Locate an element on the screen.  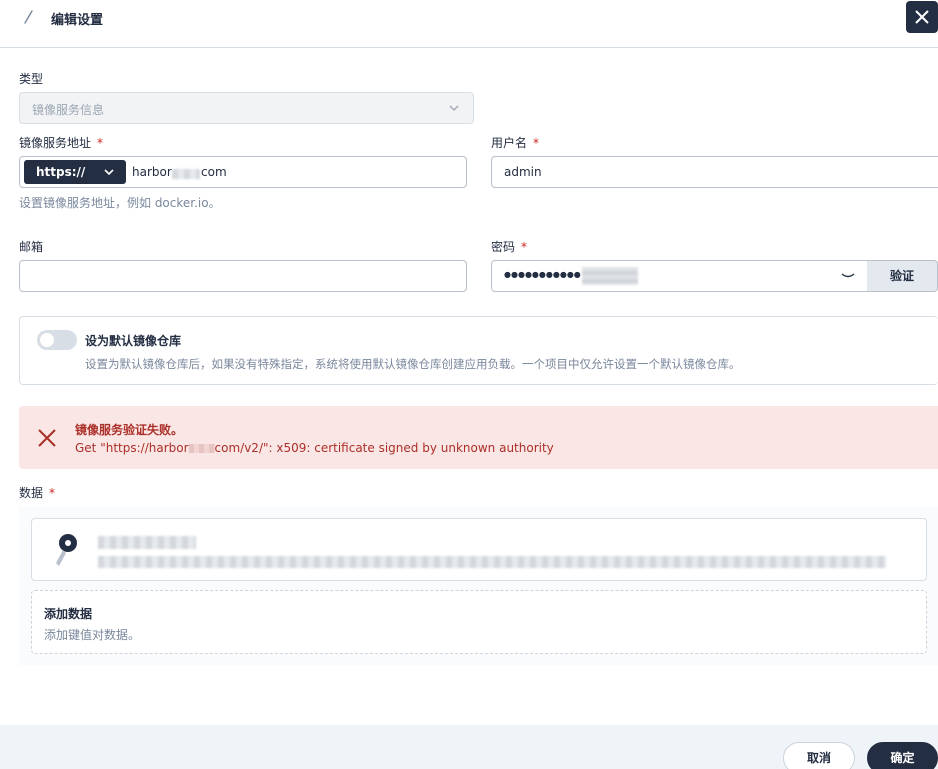
username-label: 用户名 * is located at coordinates (515, 143).